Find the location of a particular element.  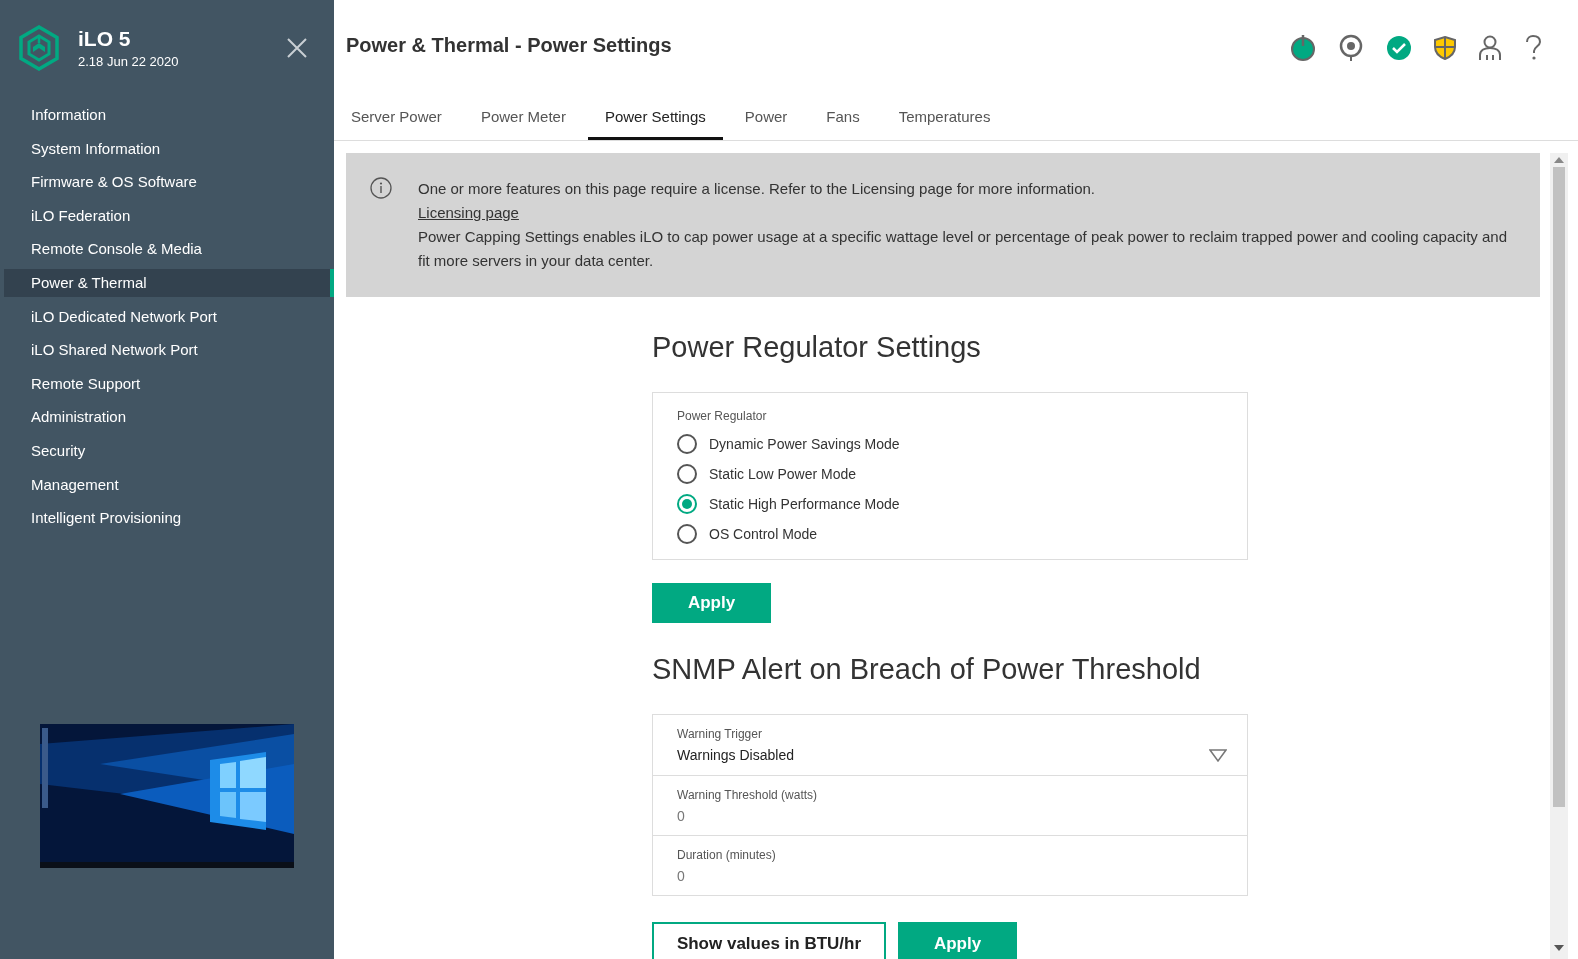

field-label: Duration (minutes) is located at coordinates (727, 855).